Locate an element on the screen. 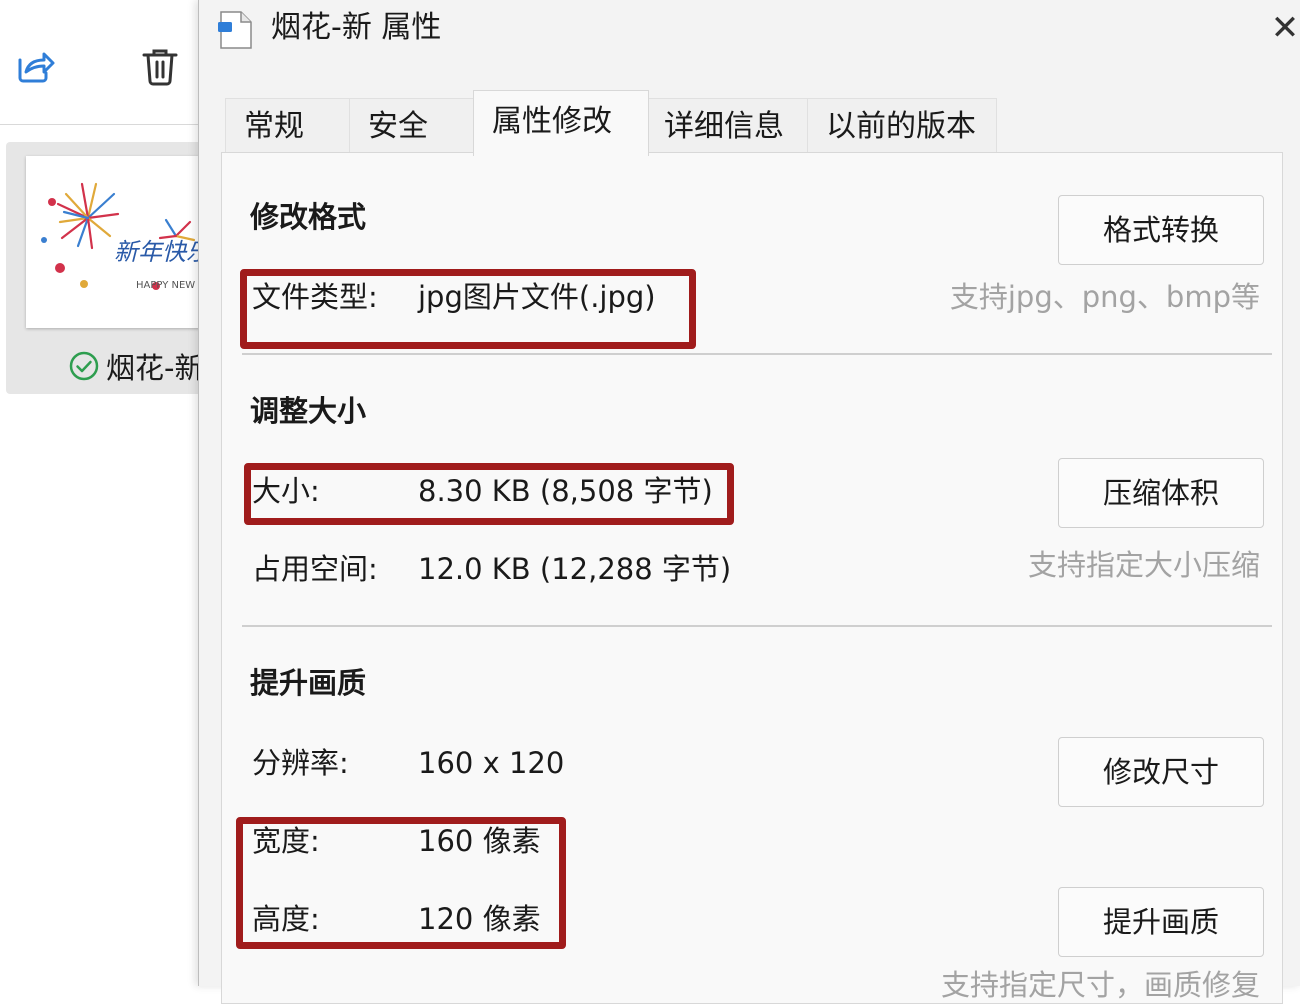 Image resolution: width=1300 pixels, height=1005 pixels. width-label: 宽度: is located at coordinates (286, 841).